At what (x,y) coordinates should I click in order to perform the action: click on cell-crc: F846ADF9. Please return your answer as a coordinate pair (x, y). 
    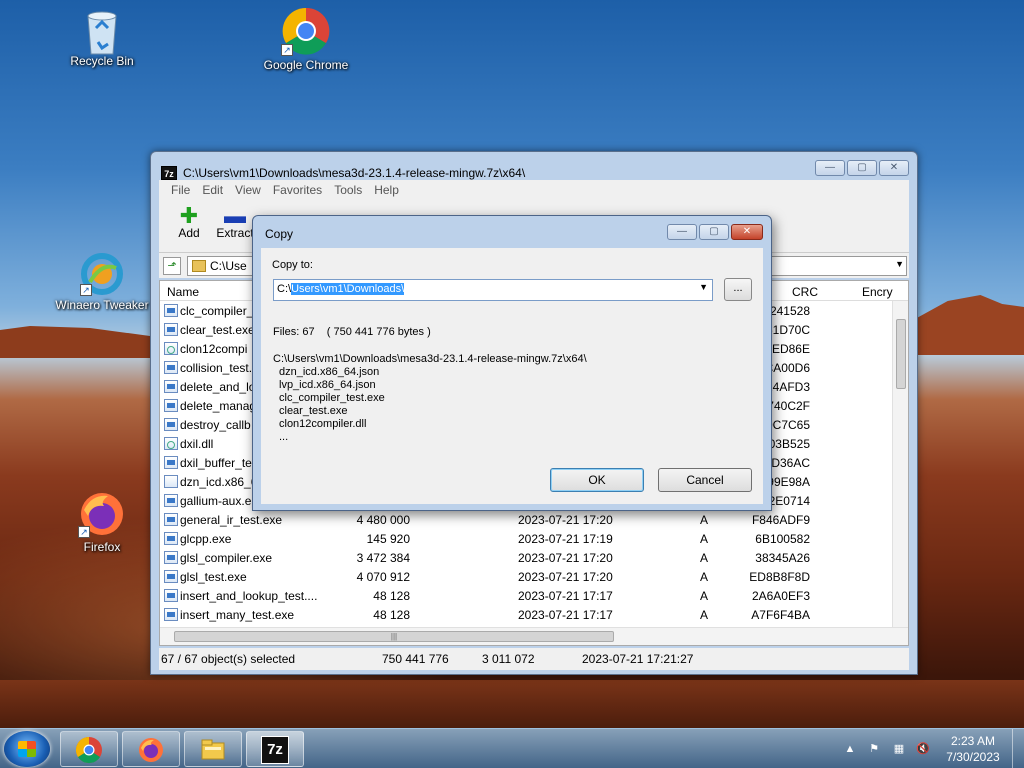
    Looking at the image, I should click on (780, 520).